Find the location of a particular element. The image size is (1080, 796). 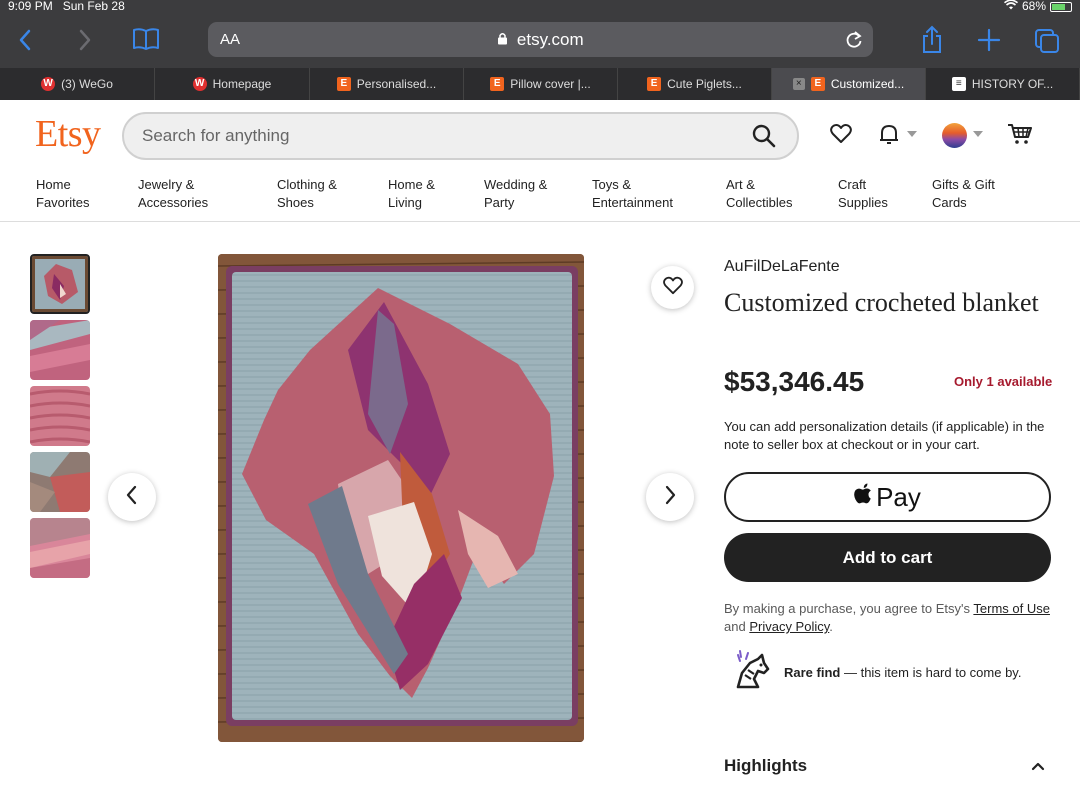

apple-pay-button: Pay is located at coordinates (887, 497).